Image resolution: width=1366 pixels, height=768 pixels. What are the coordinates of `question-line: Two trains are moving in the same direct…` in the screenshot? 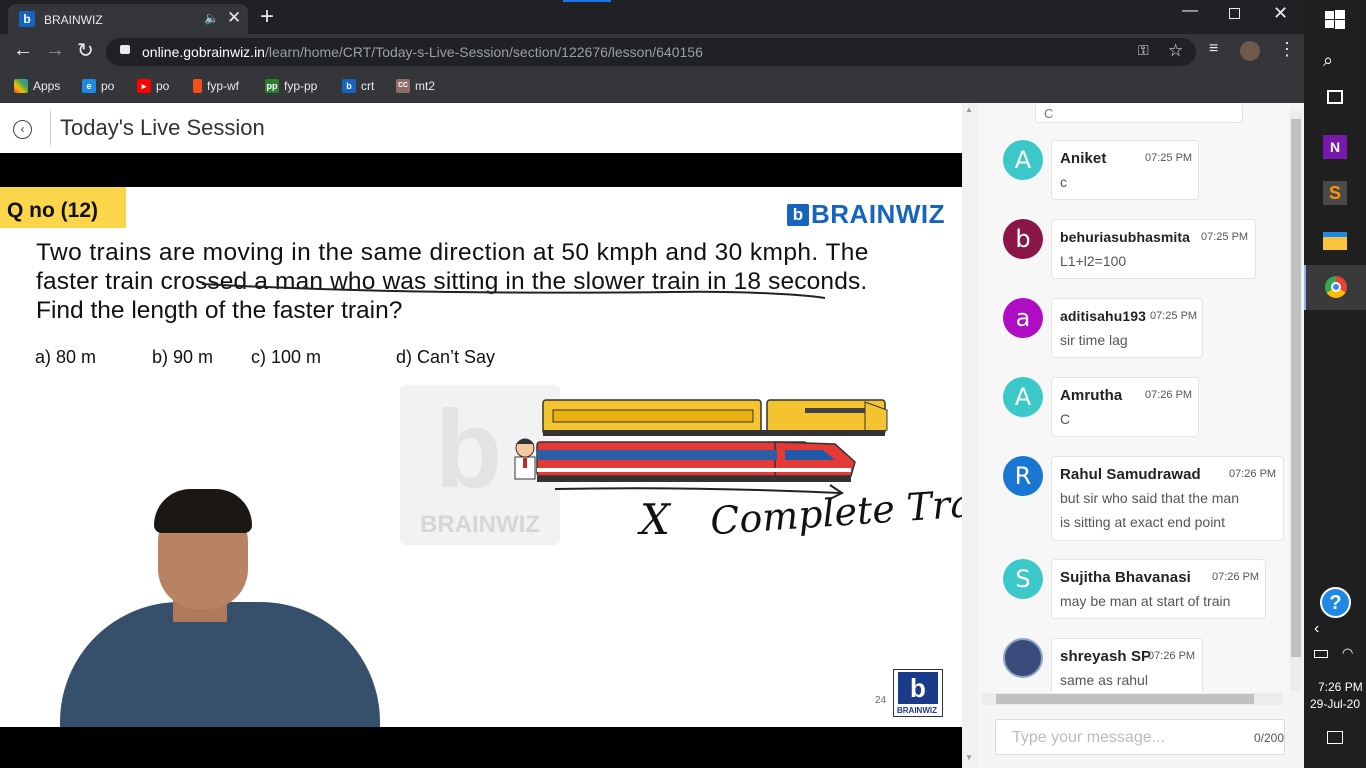 It's located at (452, 252).